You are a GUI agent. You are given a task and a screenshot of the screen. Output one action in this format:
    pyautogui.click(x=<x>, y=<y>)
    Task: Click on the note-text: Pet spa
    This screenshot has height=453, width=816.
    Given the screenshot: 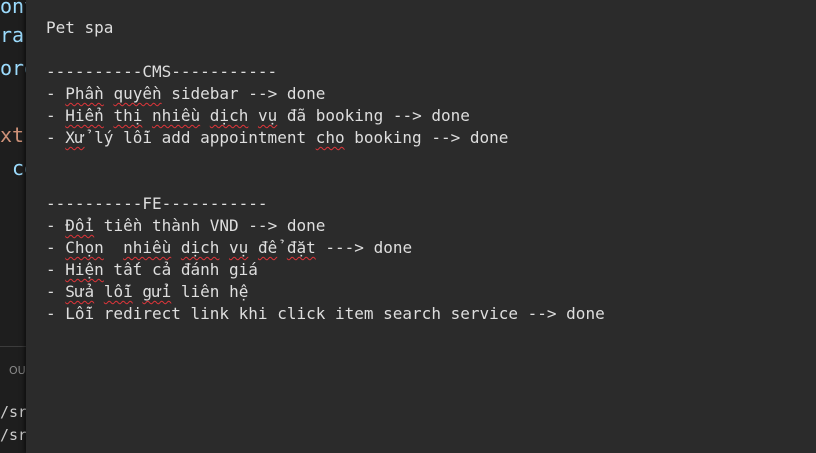 What is the action you would take?
    pyautogui.click(x=80, y=27)
    